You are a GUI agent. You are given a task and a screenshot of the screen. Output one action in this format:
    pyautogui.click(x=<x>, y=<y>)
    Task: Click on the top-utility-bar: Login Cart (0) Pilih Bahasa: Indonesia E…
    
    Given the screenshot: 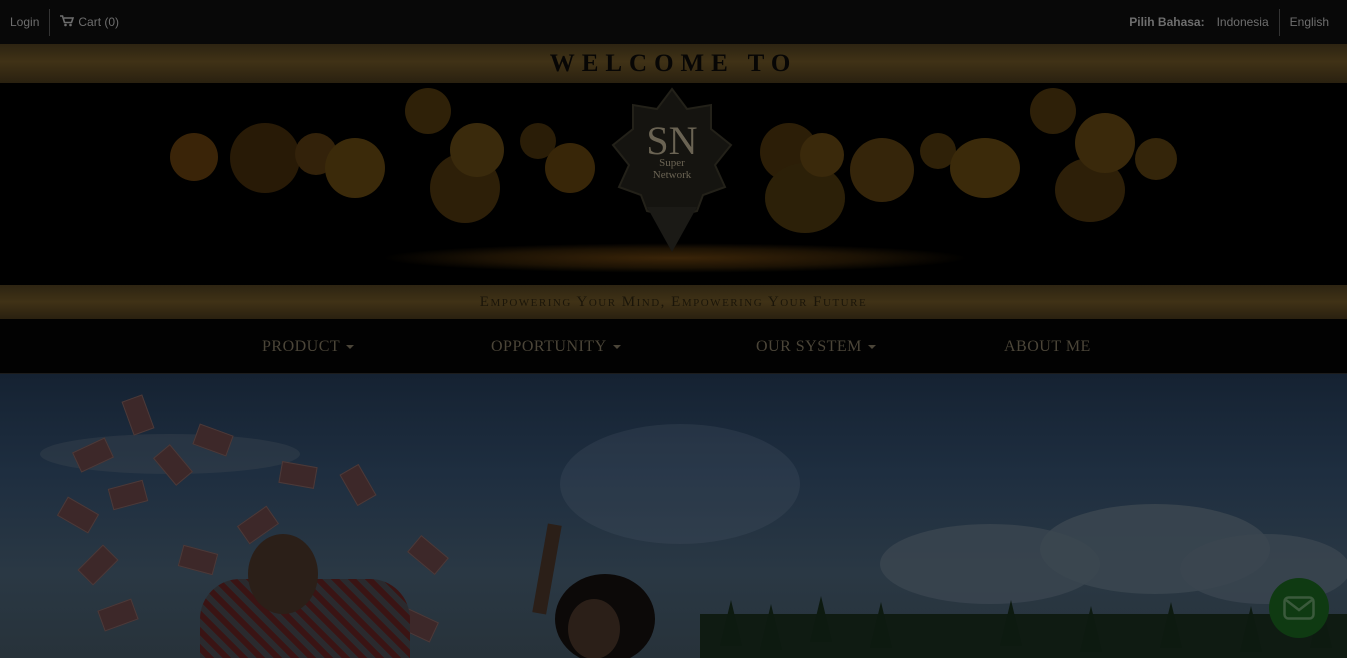 What is the action you would take?
    pyautogui.click(x=673, y=22)
    